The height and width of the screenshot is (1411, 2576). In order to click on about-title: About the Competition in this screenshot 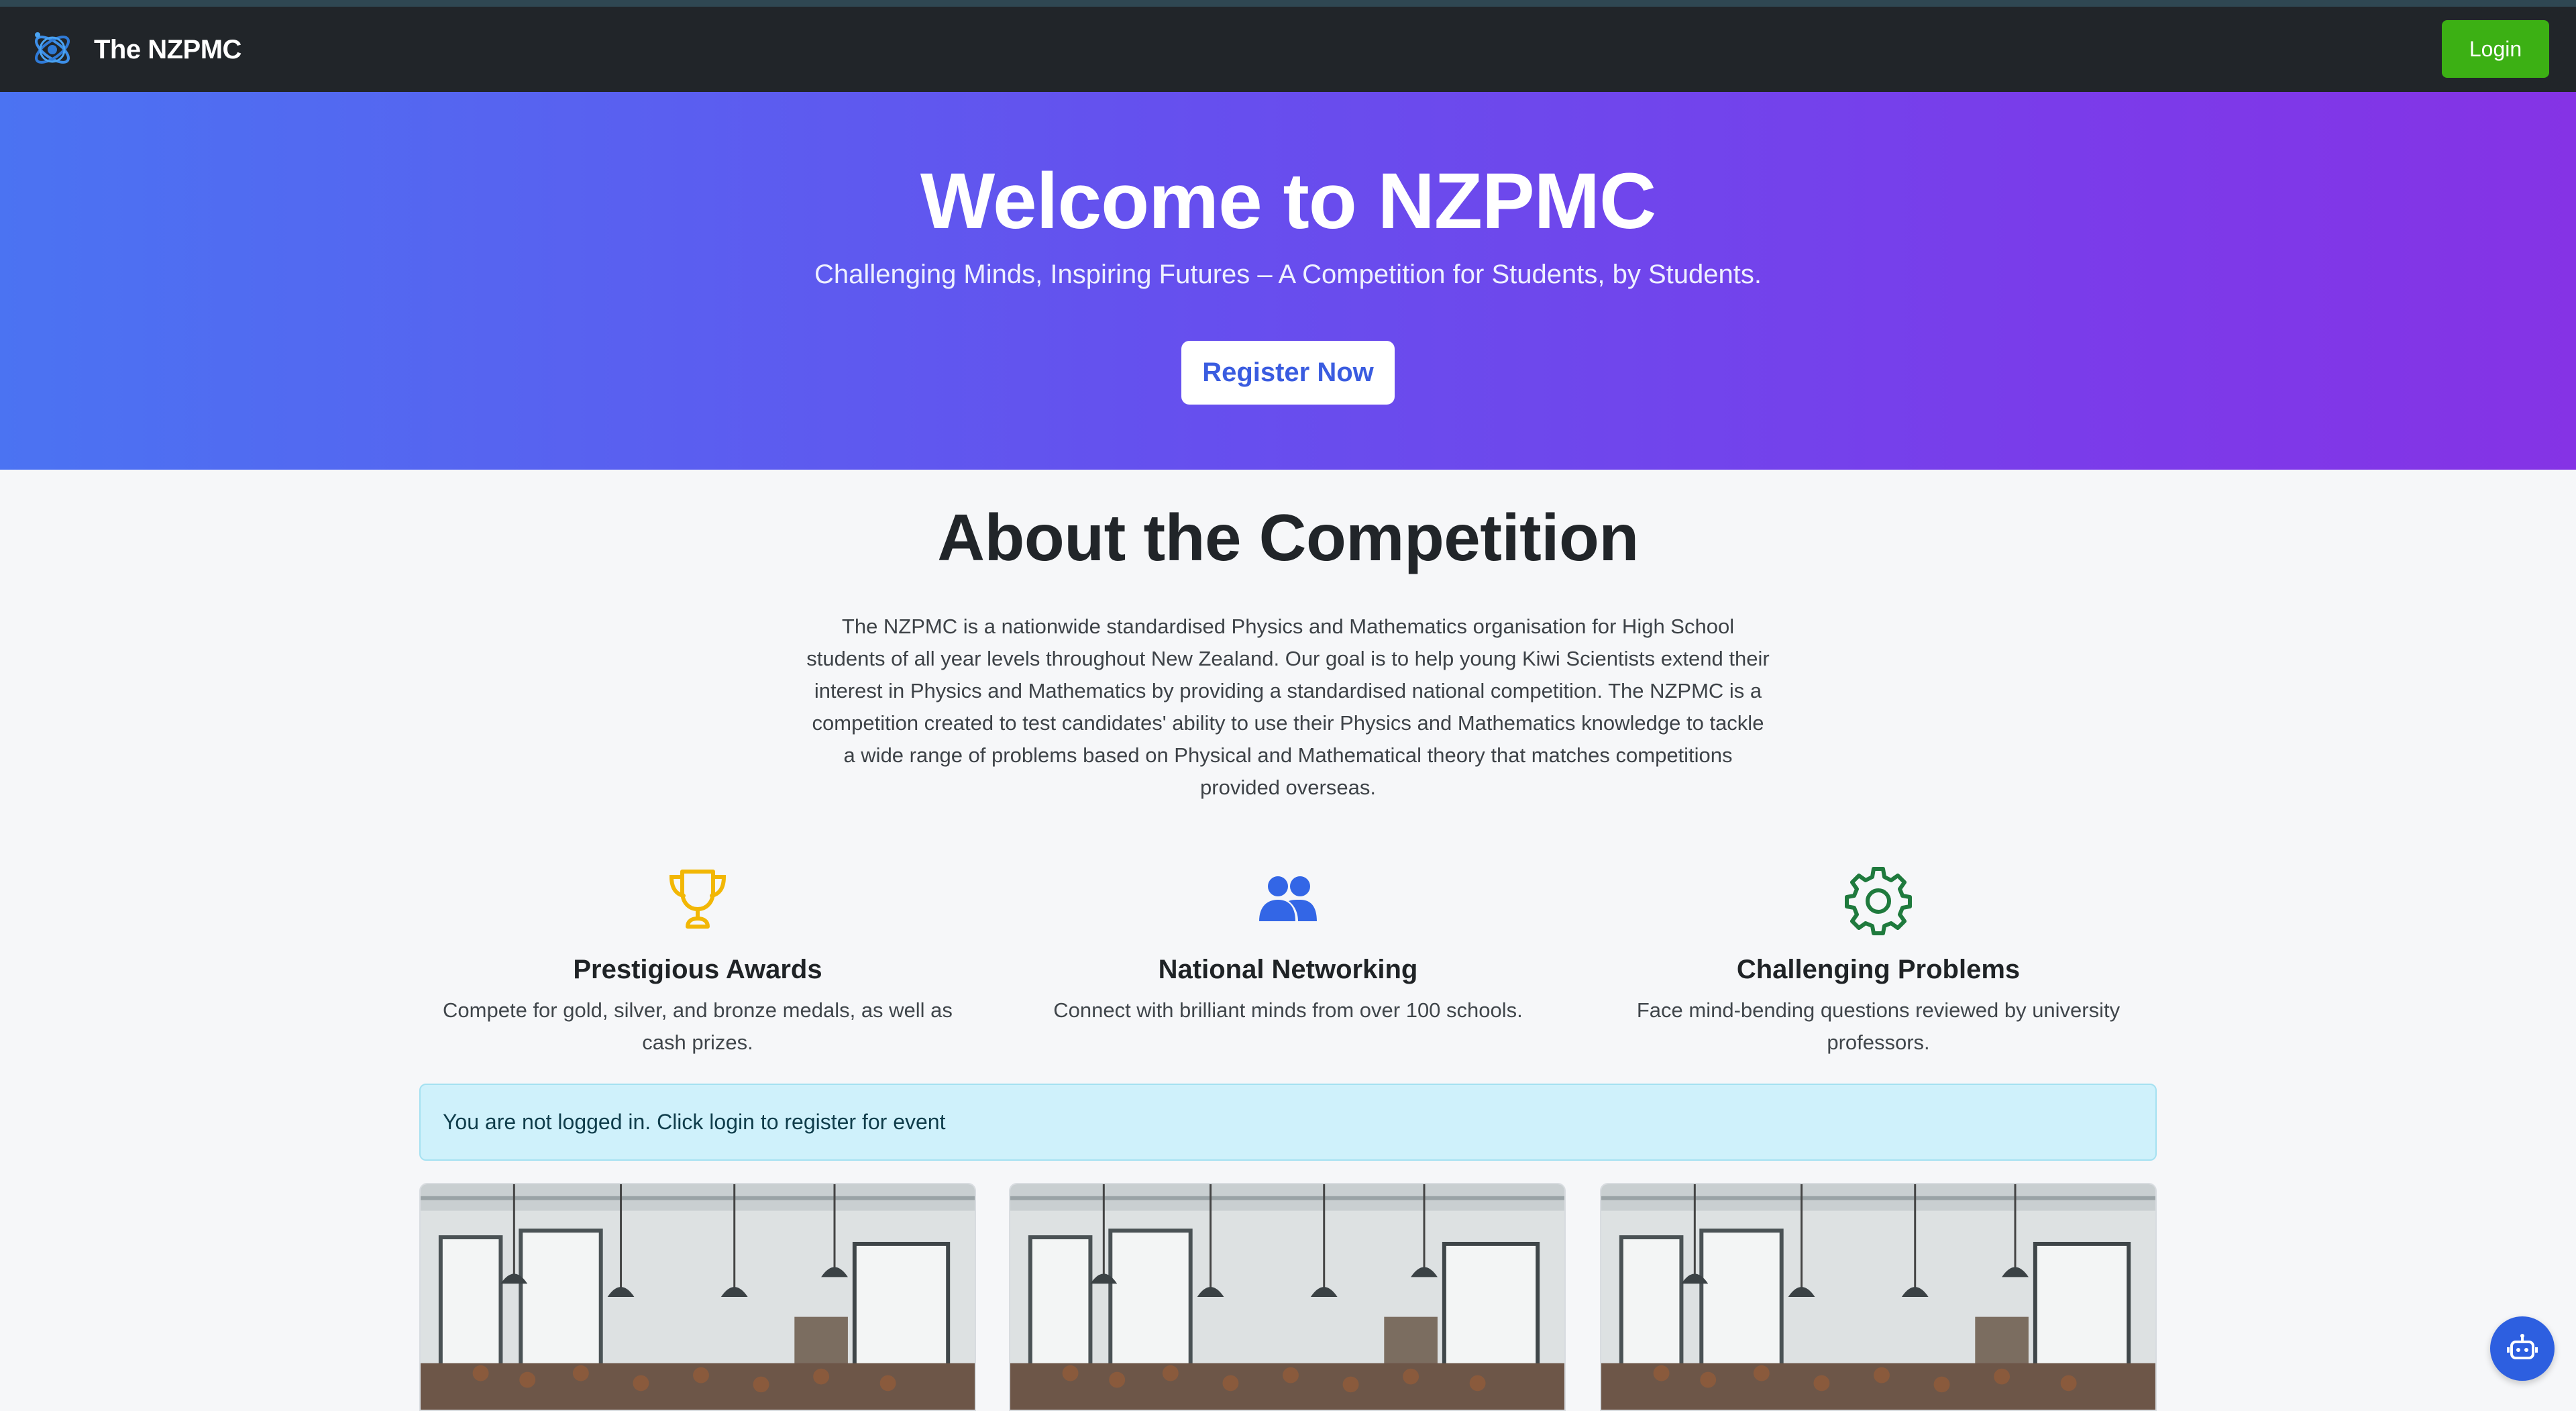, I will do `click(1288, 537)`.